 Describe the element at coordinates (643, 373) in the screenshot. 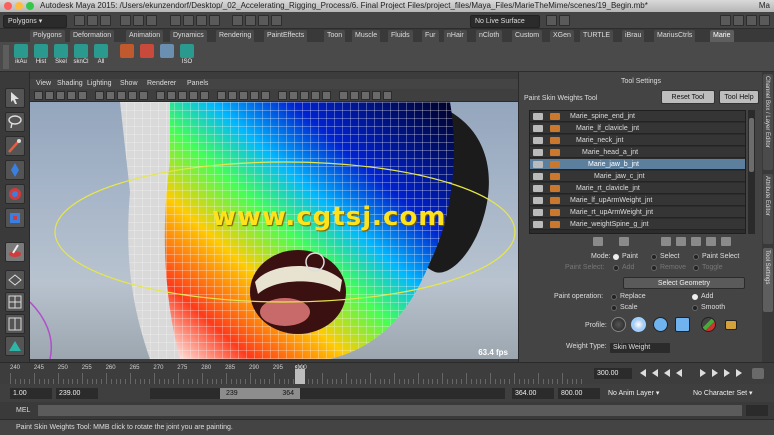

I see `go-to-start-icon` at that location.